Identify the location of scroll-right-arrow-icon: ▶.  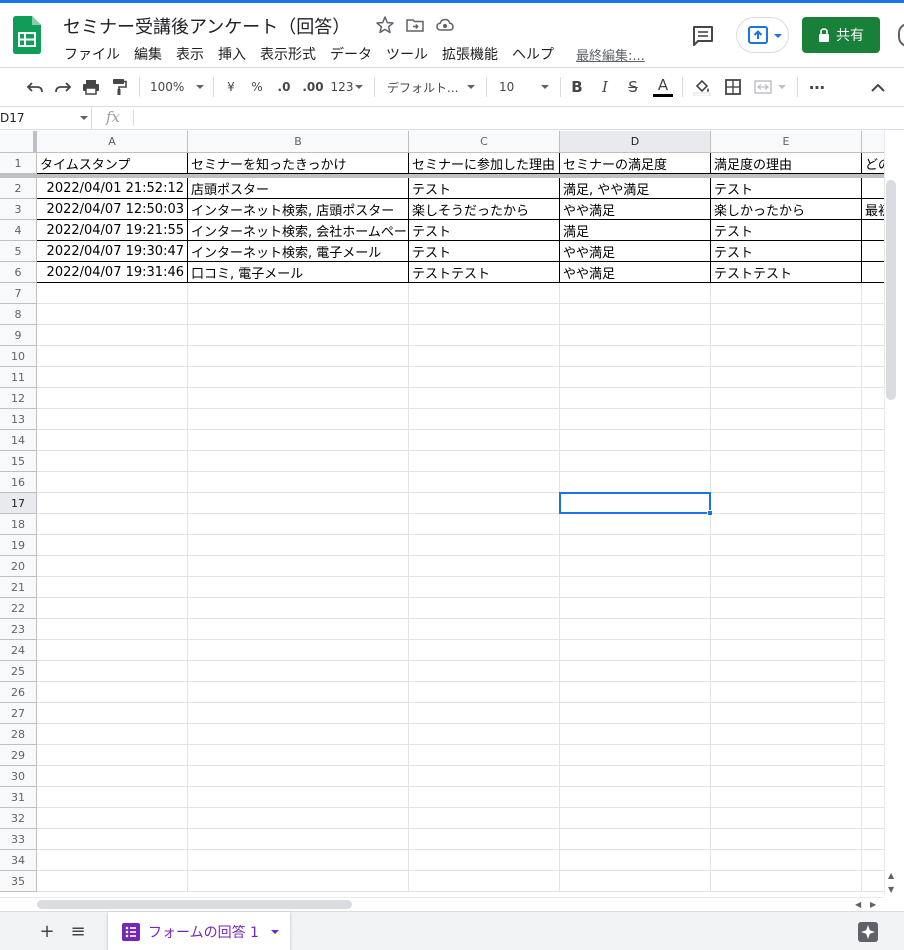
(873, 904).